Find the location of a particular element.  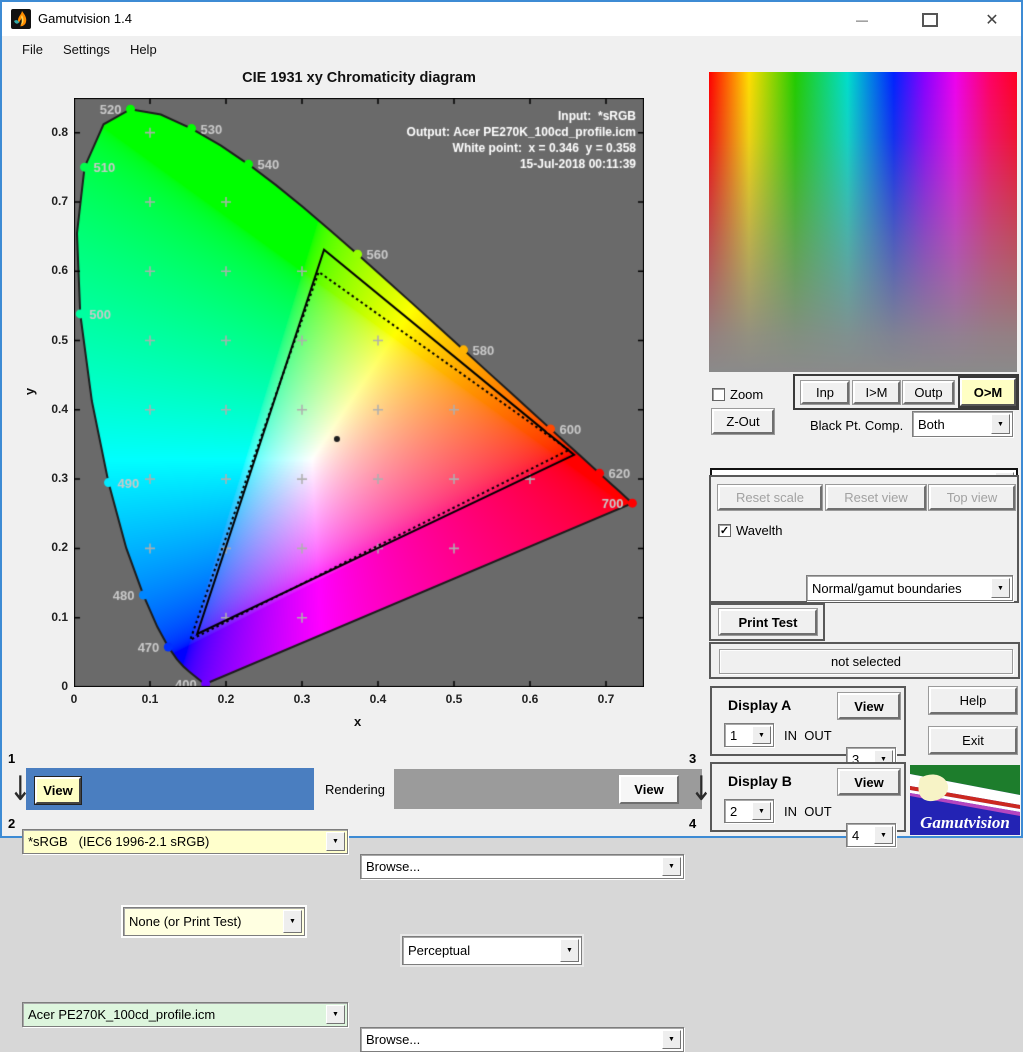

x-tick-label: 0.5 is located at coordinates (454, 699).